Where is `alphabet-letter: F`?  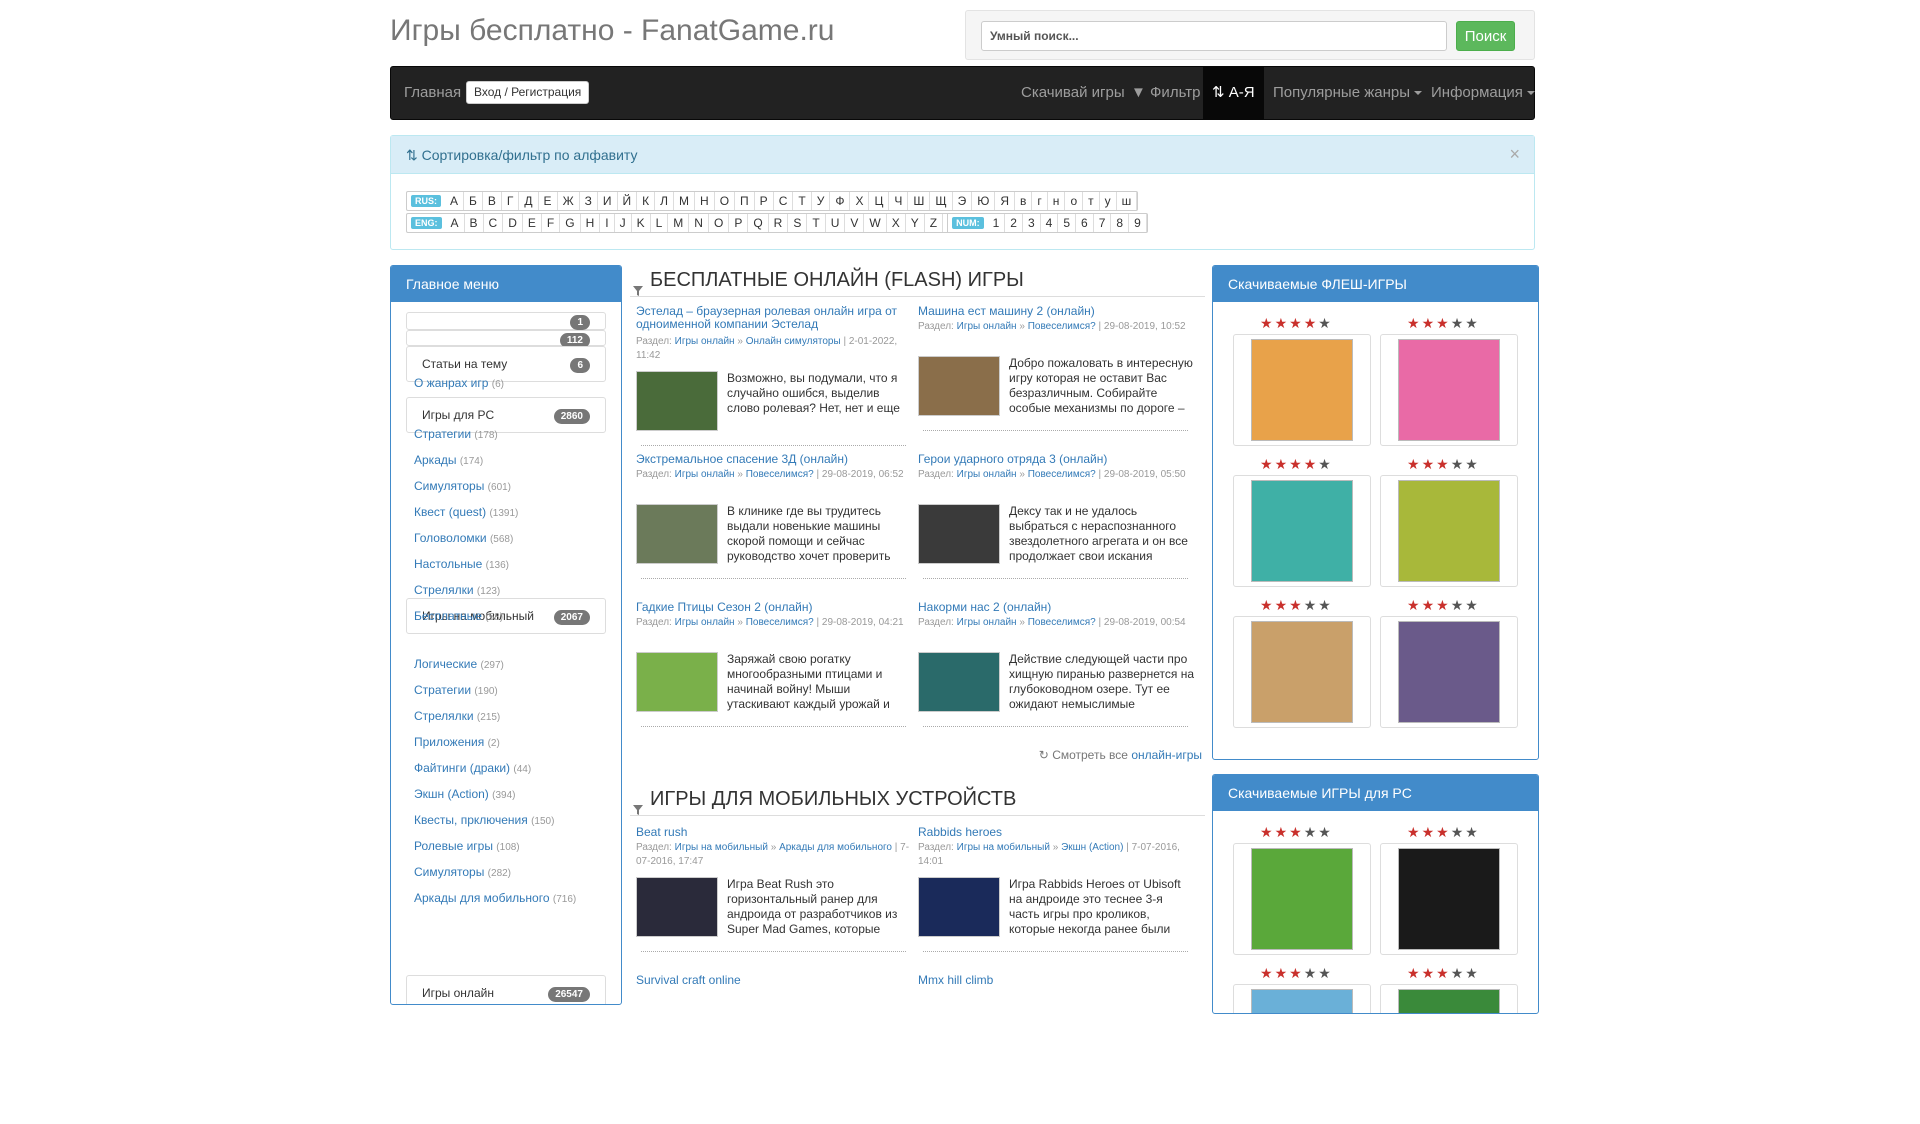 alphabet-letter: F is located at coordinates (551, 223).